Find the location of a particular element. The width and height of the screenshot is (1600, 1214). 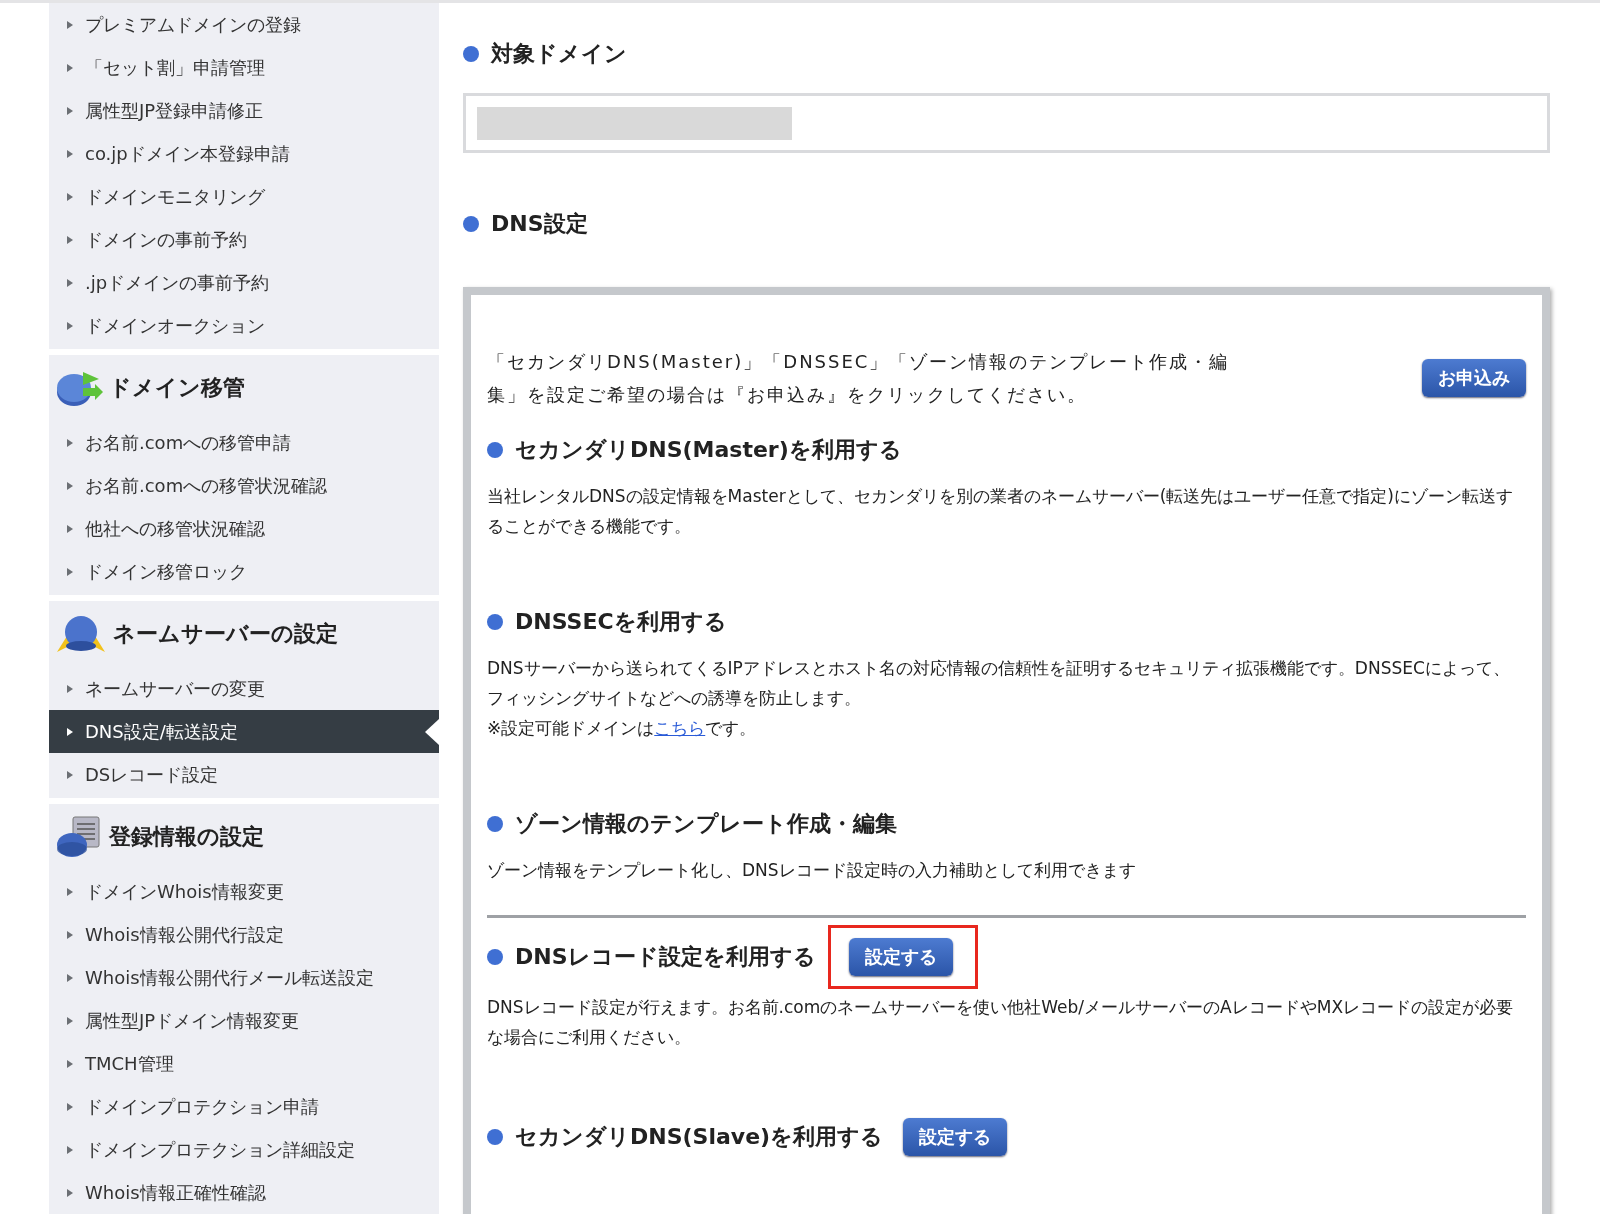

sidebar-item: お名前.comへの移管申請 is located at coordinates (244, 442).